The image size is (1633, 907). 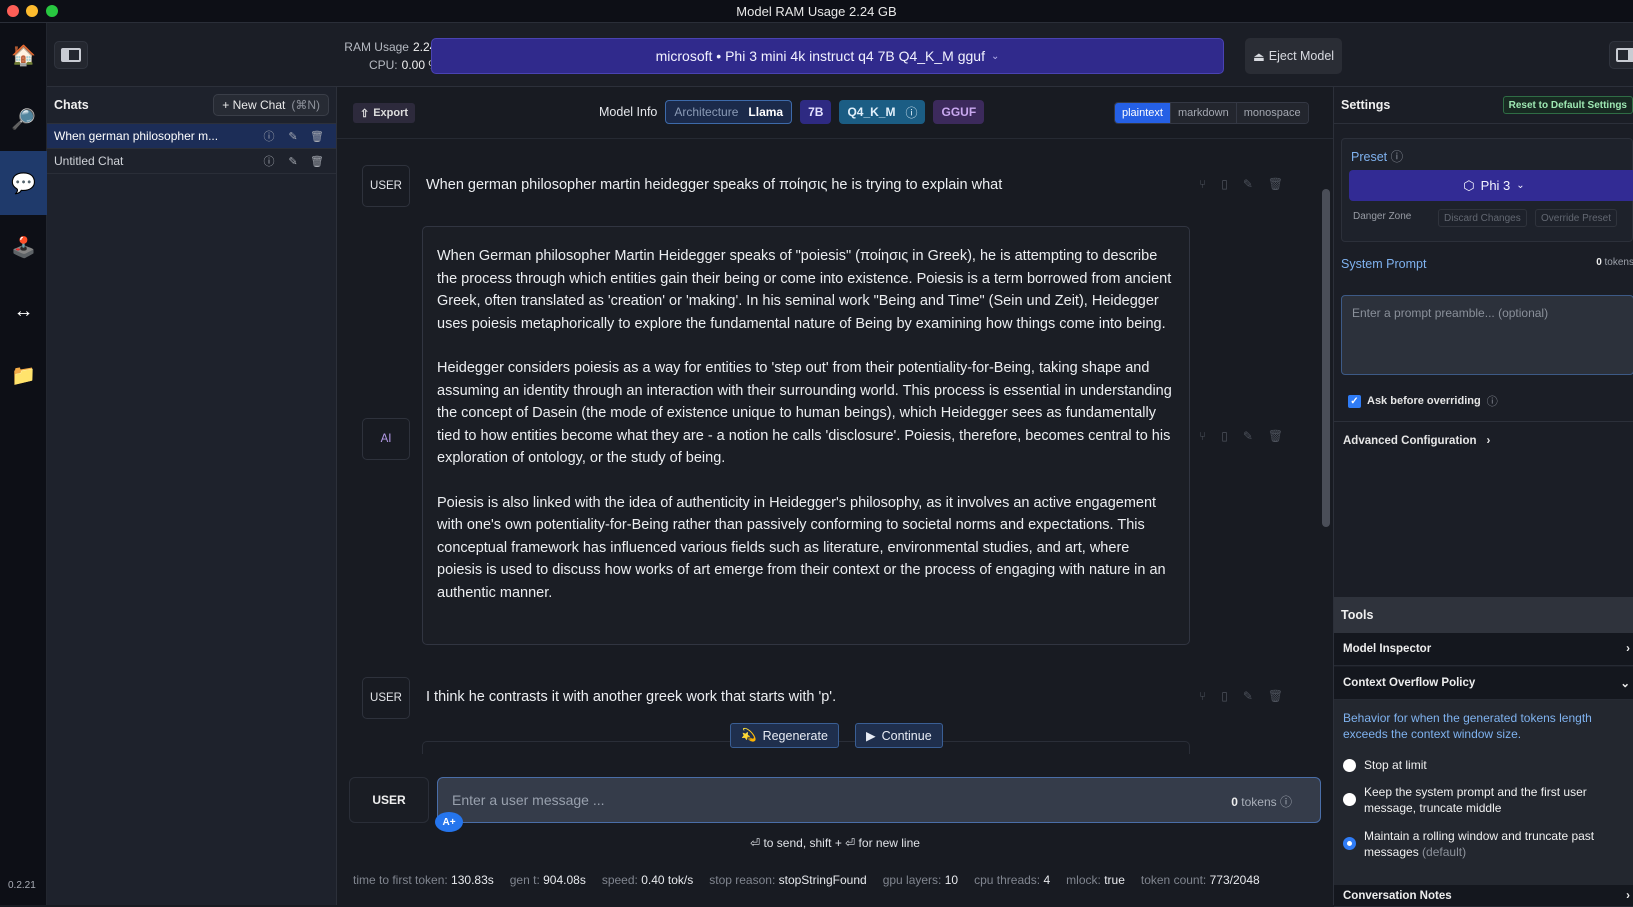 I want to click on search-icon: 🔎, so click(x=23, y=119).